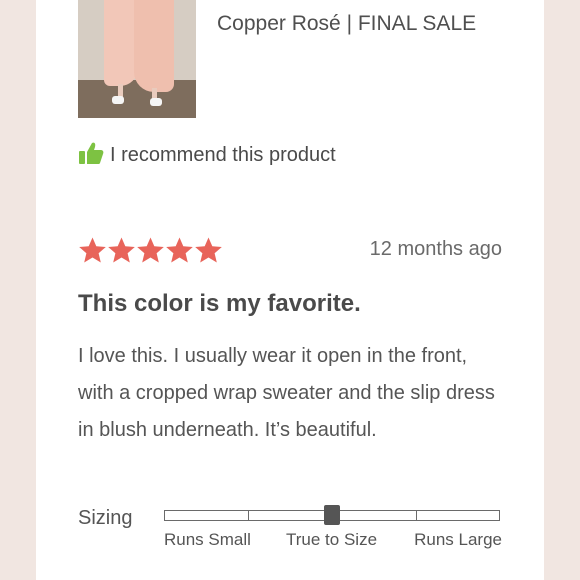 Image resolution: width=580 pixels, height=580 pixels. I want to click on product-thumbnail, so click(137, 59).